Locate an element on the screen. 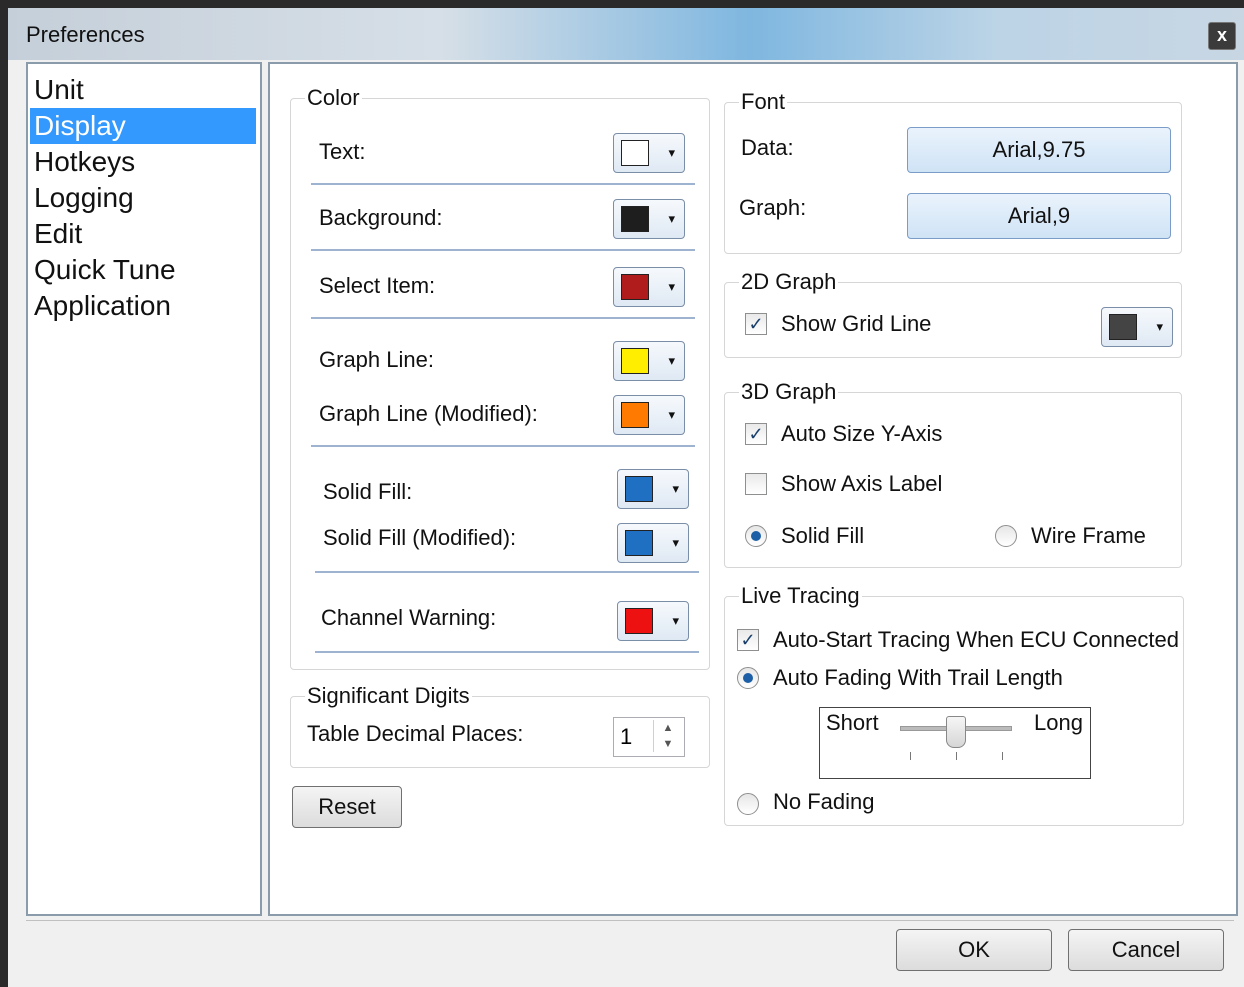  data-font-button: Arial,9.75 is located at coordinates (1039, 150).